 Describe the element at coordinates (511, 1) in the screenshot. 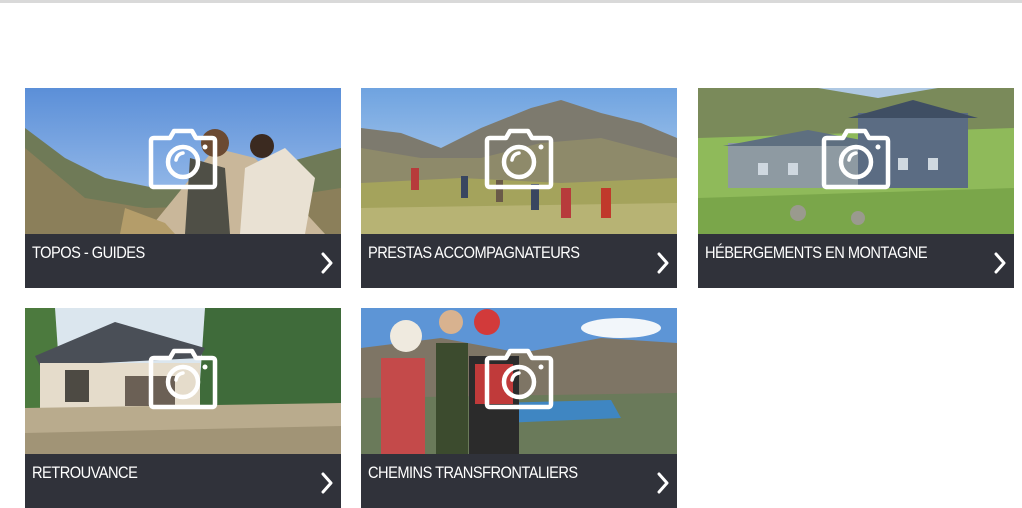

I see `top-rule` at that location.